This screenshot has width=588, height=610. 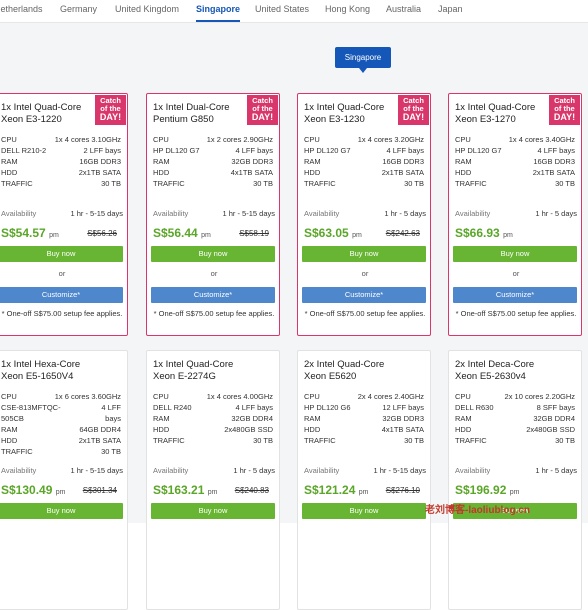 What do you see at coordinates (61, 150) in the screenshot?
I see `spec-row: DELL R210-2 2 LFF bays` at bounding box center [61, 150].